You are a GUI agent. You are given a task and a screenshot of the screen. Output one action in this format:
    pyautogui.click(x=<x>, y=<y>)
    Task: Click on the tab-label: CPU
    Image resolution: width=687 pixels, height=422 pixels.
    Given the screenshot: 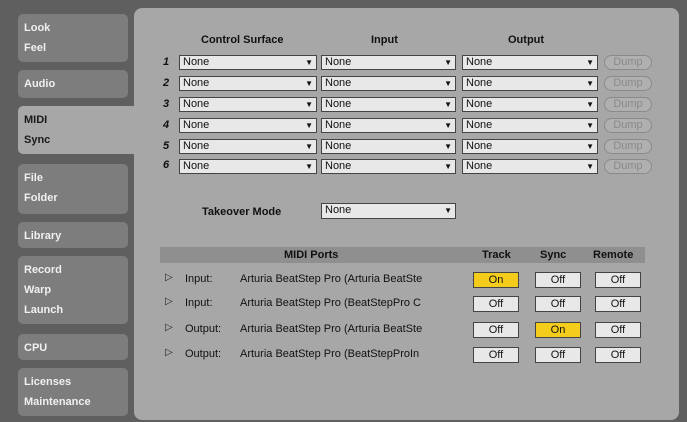 What is the action you would take?
    pyautogui.click(x=36, y=348)
    